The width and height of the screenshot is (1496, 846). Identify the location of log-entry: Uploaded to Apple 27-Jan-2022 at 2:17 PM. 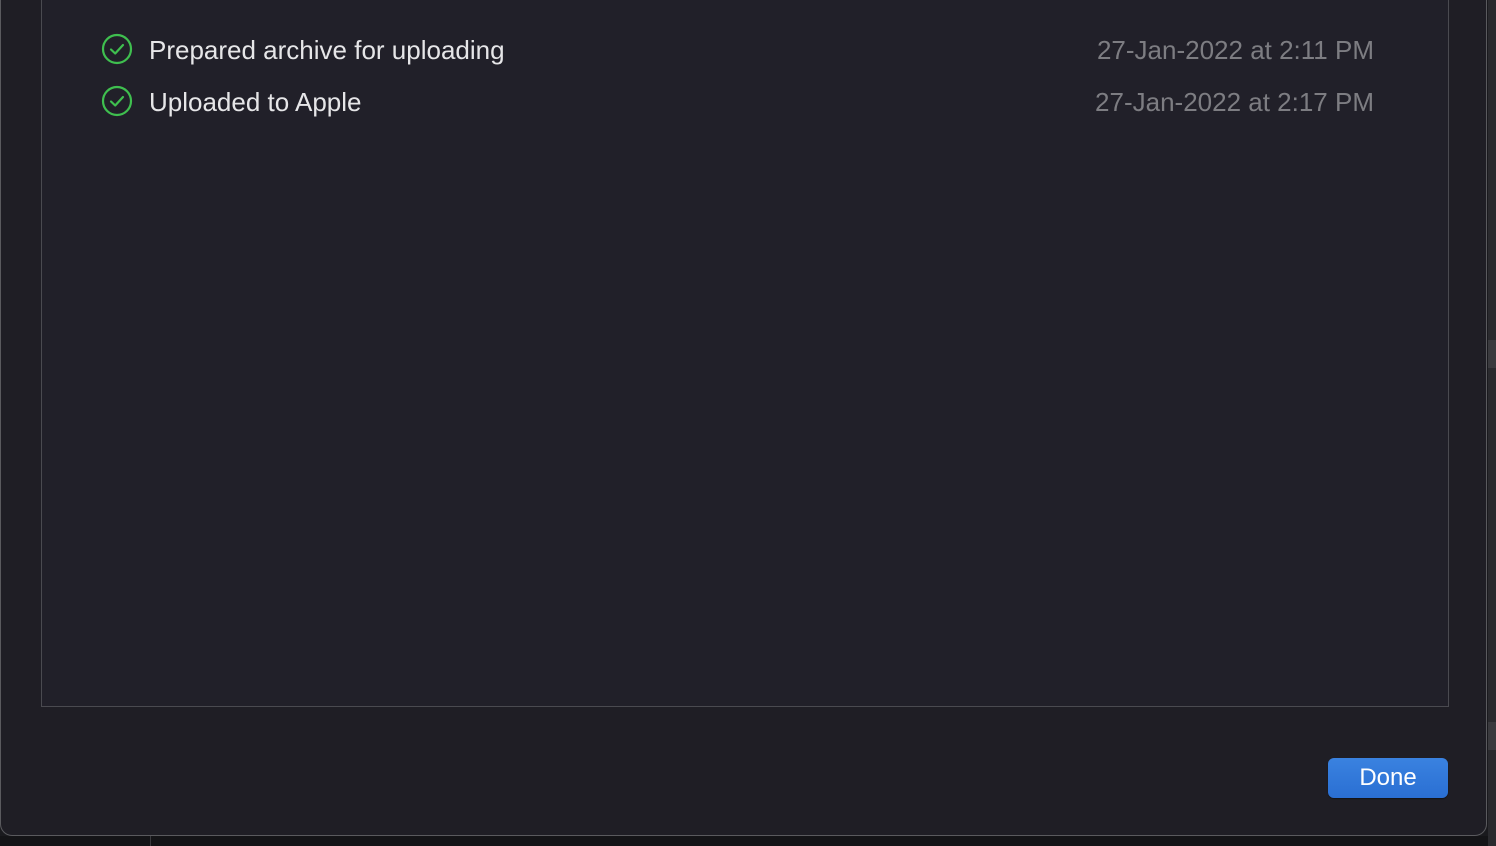
(745, 100).